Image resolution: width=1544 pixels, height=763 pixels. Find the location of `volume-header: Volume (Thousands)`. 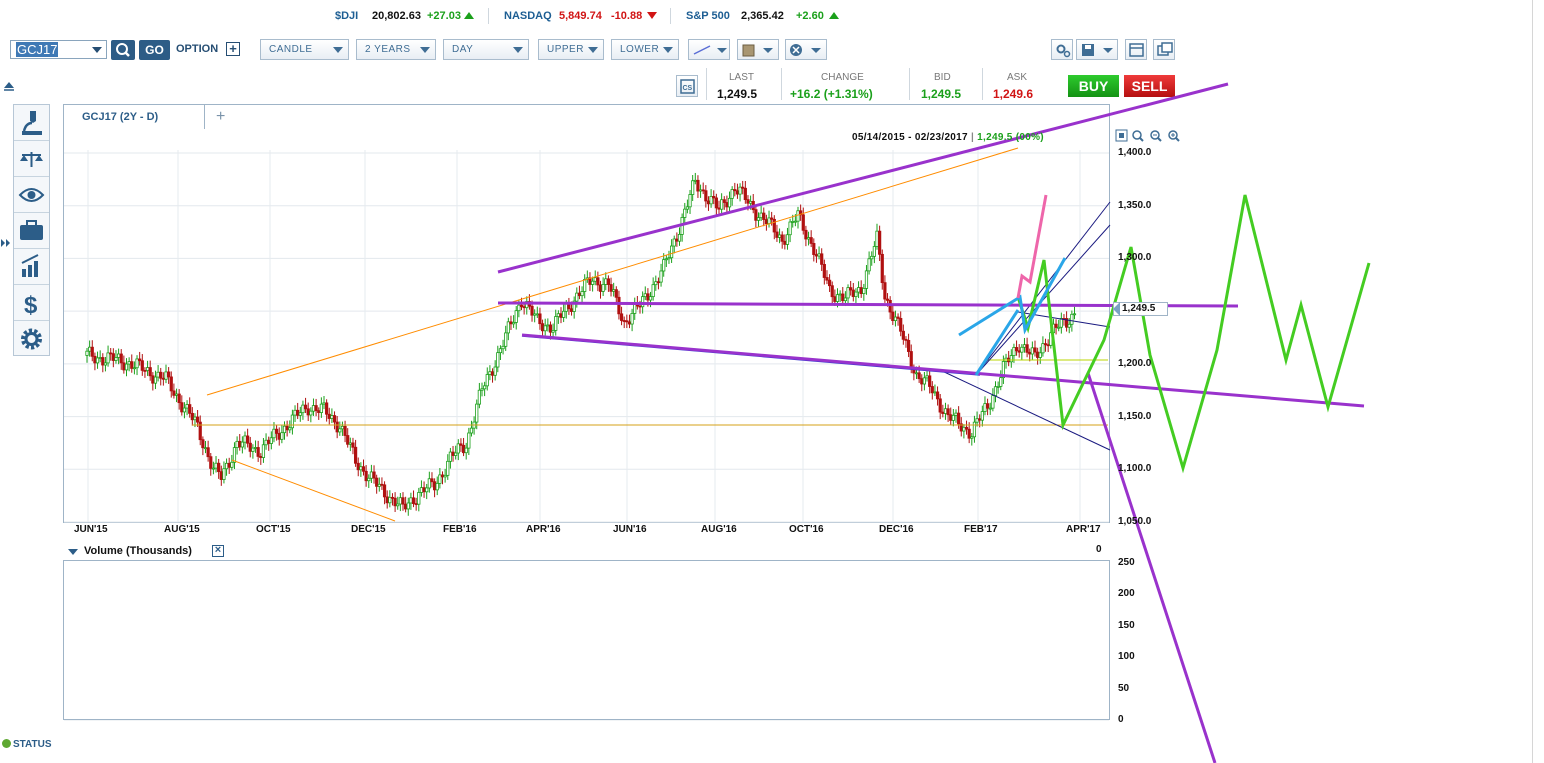

volume-header: Volume (Thousands) is located at coordinates (145, 551).